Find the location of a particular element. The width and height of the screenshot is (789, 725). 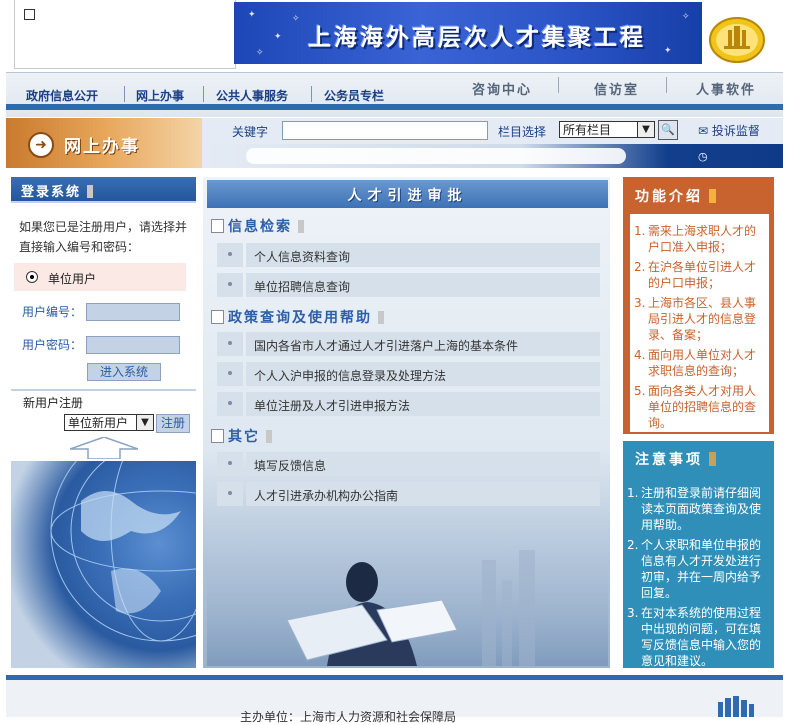

top-left-box is located at coordinates (125, 34).